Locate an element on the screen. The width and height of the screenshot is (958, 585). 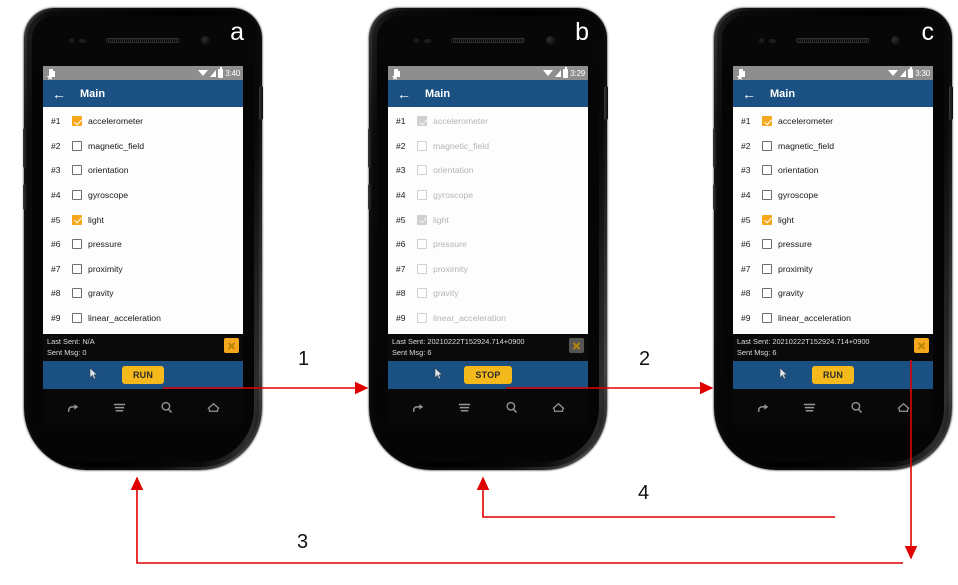
sim-card-icon is located at coordinates (52, 73).